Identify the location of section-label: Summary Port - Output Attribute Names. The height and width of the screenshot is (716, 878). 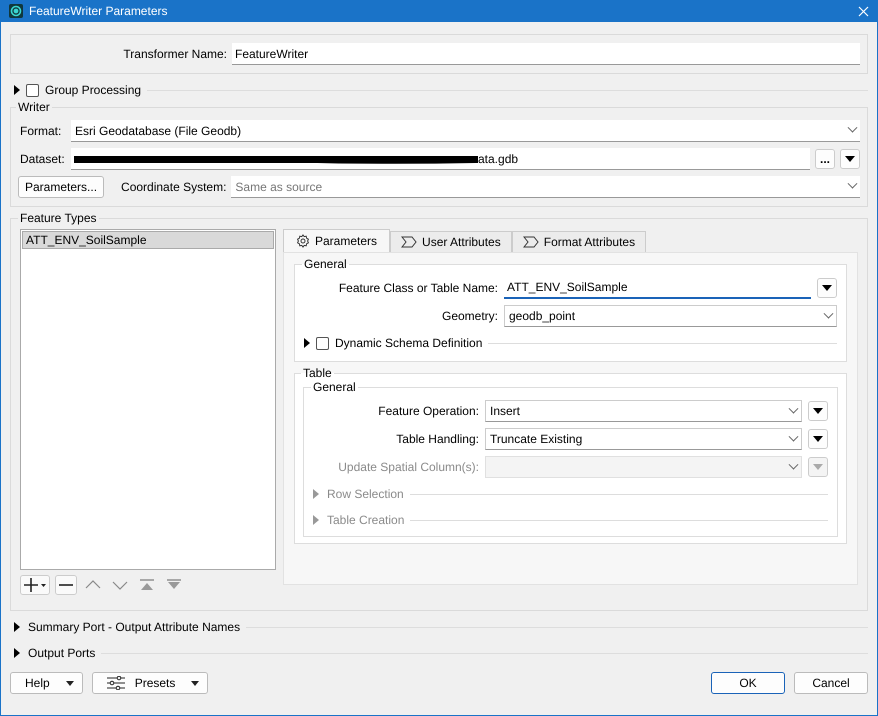
(134, 627).